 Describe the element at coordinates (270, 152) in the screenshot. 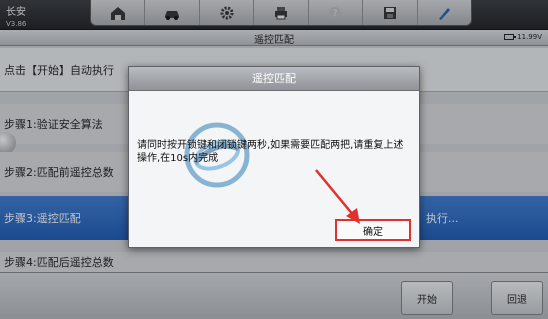

I see `dialog-message: 请同时按开锁键和闭锁键两秒,如果需要匹配两把,请重复上述操作,在10s内完成` at that location.